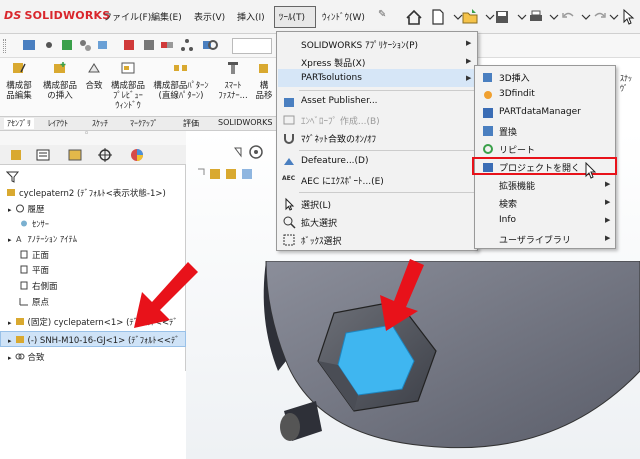  I want to click on pane-bottom, so click(93, 415).